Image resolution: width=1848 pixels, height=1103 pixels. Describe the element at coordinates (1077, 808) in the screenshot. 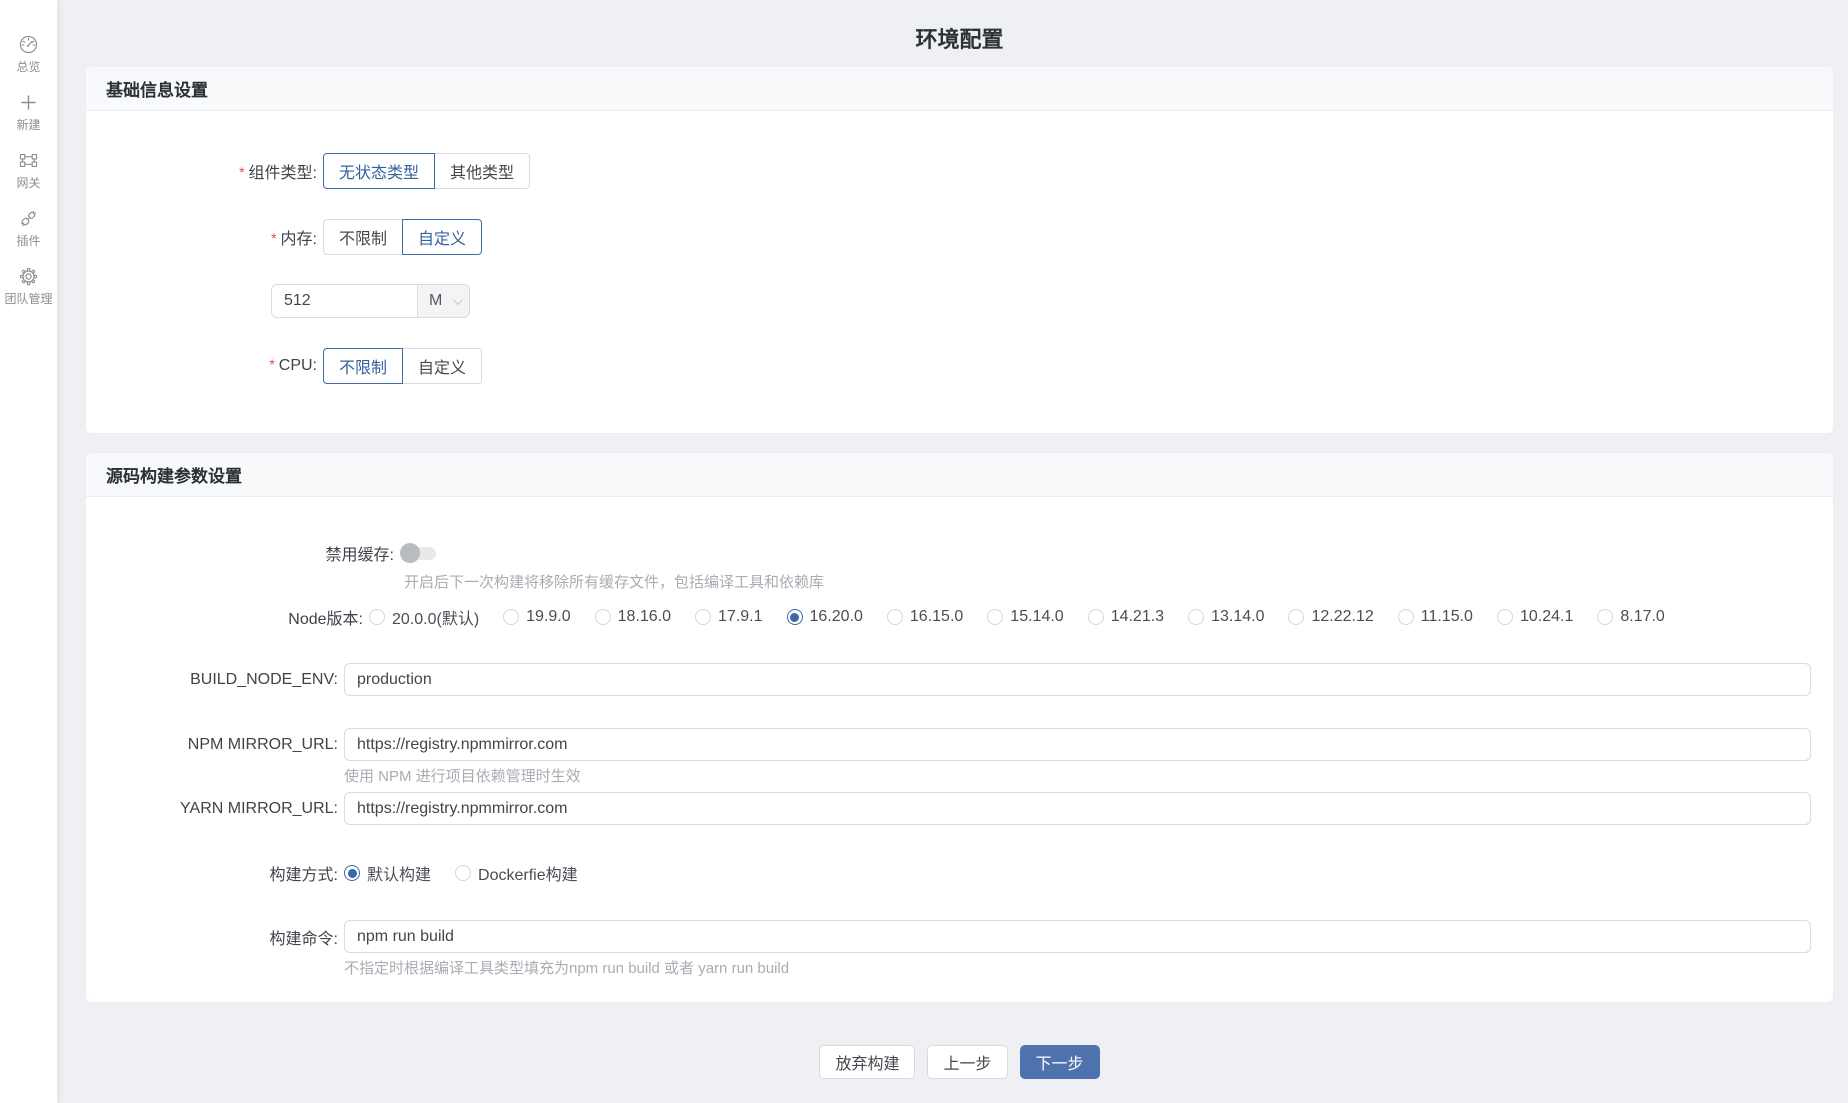

I see `yarn-mirror-url-input` at that location.